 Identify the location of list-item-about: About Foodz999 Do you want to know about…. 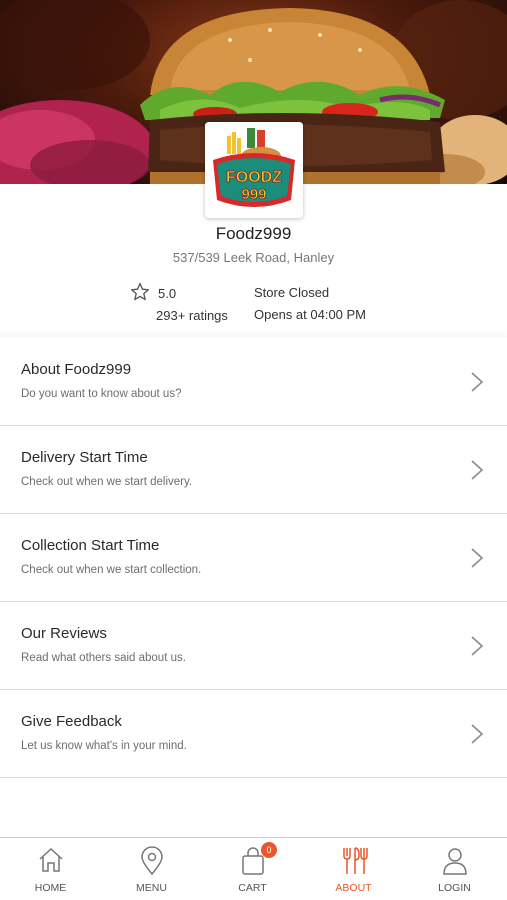
(253, 382).